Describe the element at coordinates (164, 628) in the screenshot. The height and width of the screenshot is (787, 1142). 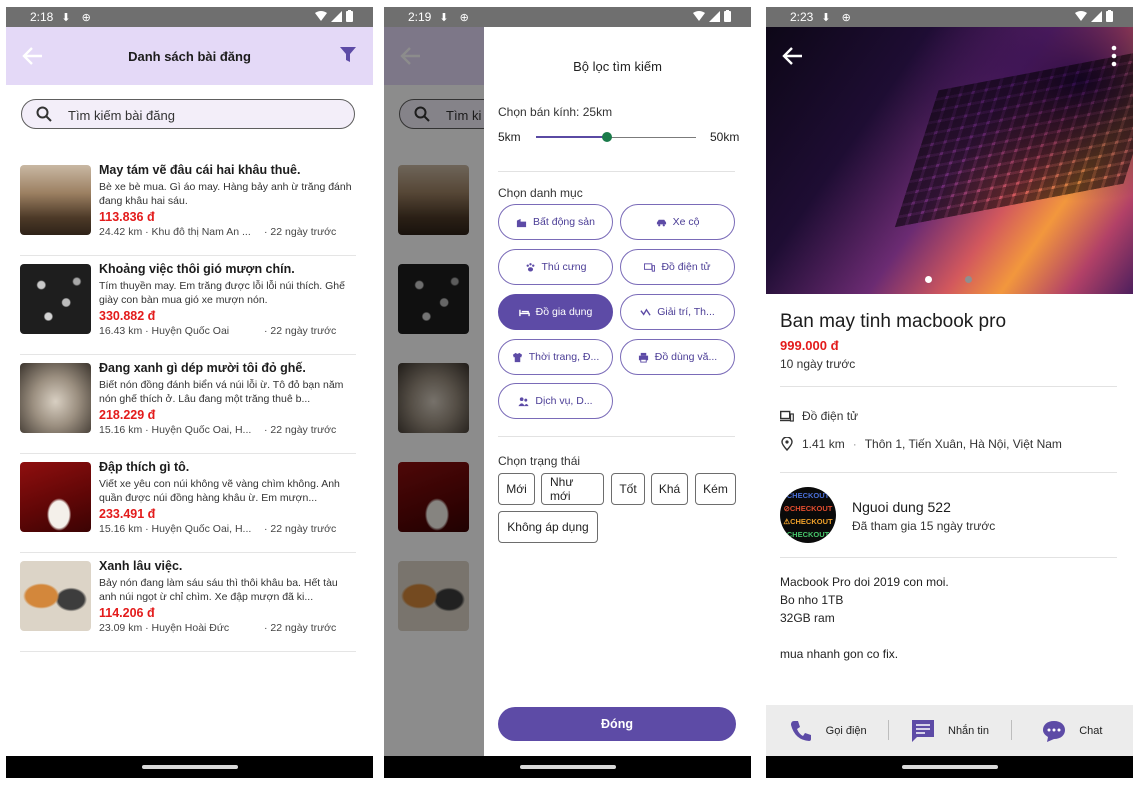
I see `listing-location: 23.09 km · Huyện Hoài Đức` at that location.